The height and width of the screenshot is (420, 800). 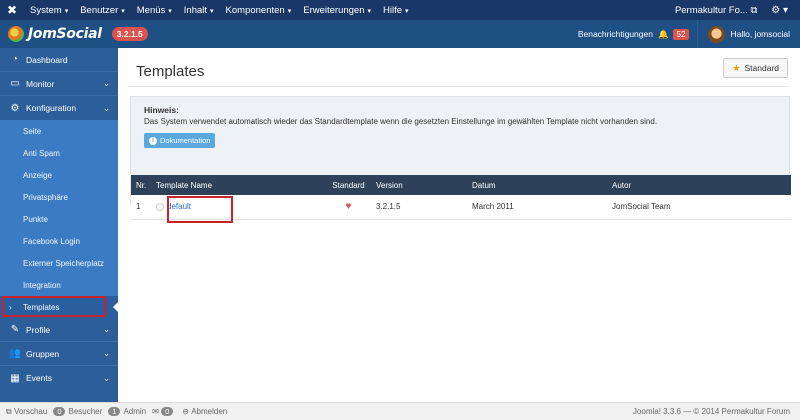 I want to click on menu-hilfe: Hilfe ▾, so click(x=396, y=10).